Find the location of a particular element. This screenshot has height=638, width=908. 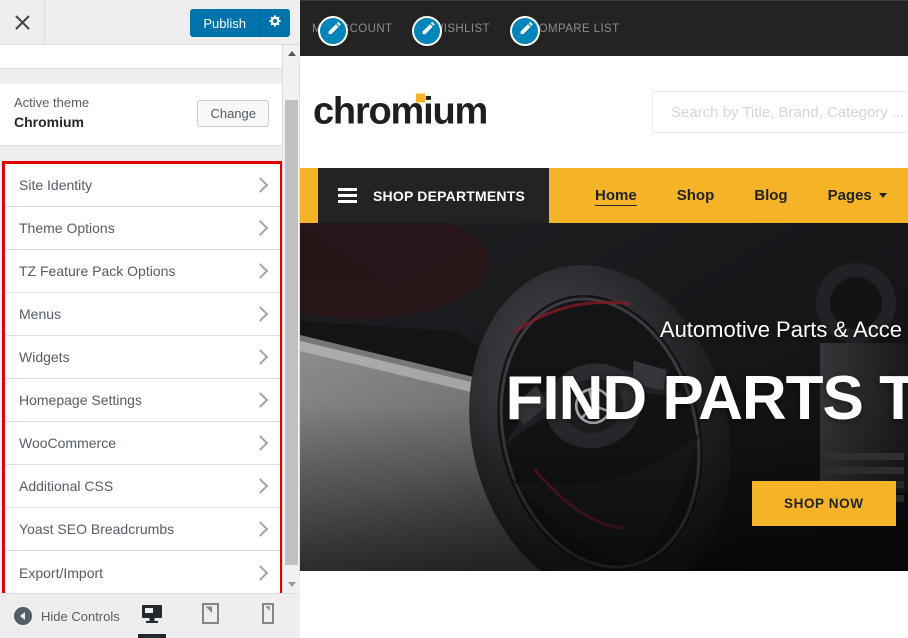

publish-settings-button is located at coordinates (275, 23).